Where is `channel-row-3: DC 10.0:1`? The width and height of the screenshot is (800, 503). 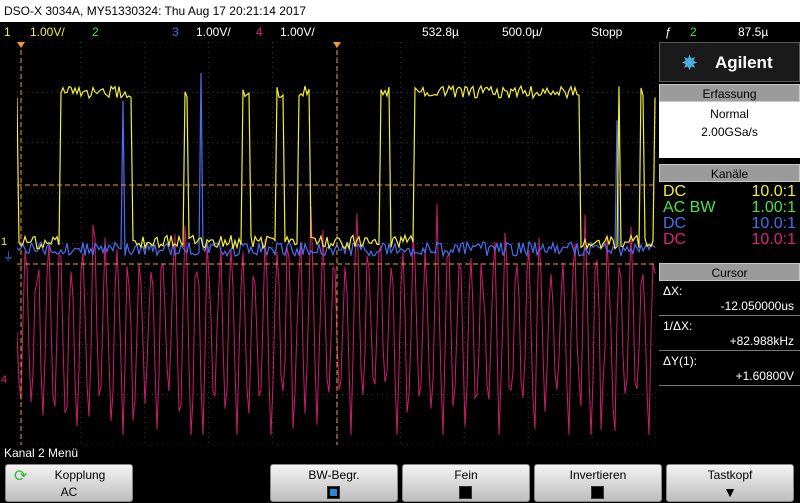
channel-row-3: DC 10.0:1 is located at coordinates (729, 224).